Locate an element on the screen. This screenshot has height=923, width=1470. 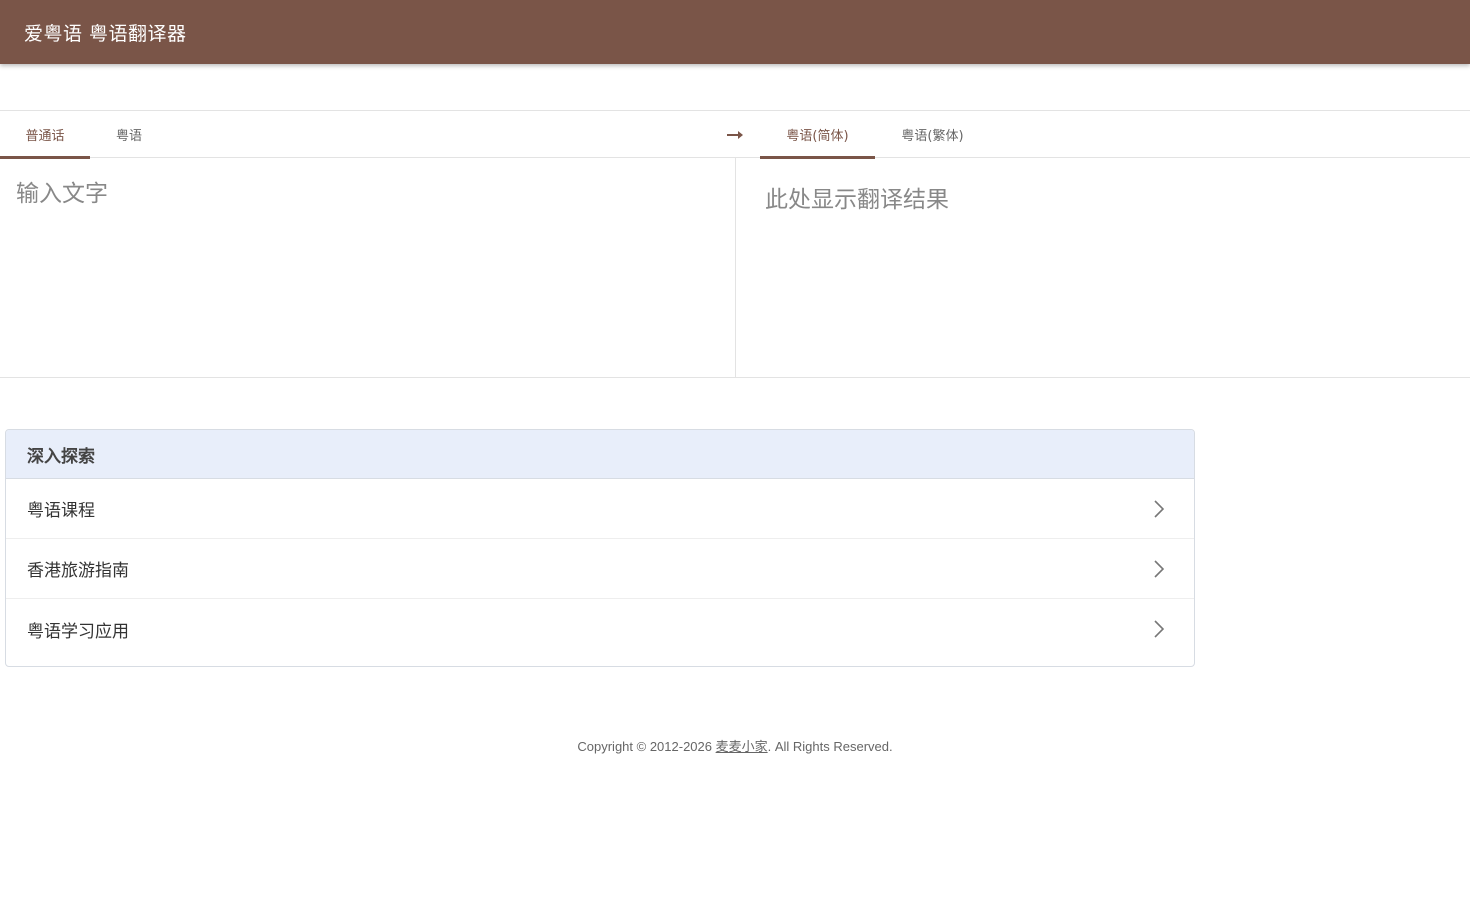
app-bar: 爱粤语 粤语翻译器 is located at coordinates (735, 32).